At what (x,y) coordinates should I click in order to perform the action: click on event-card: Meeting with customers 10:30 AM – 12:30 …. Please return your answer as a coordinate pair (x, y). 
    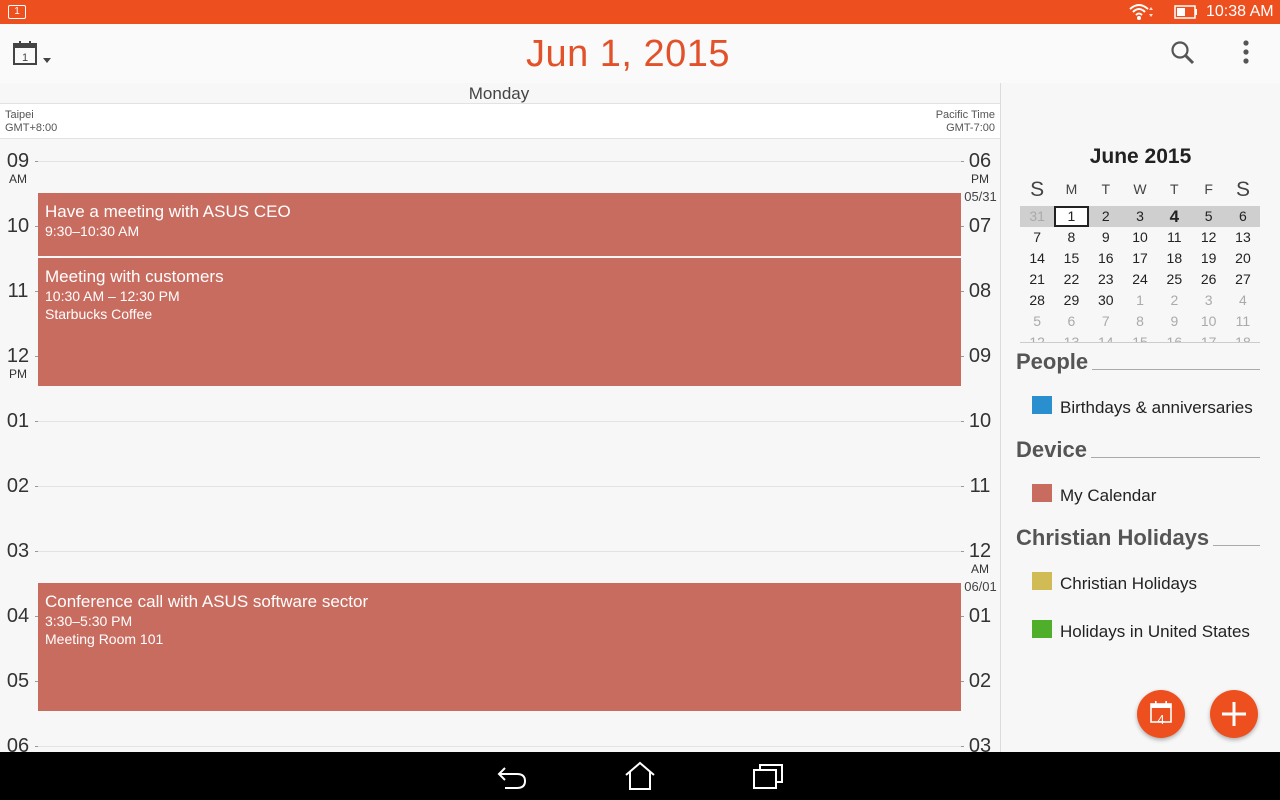
    Looking at the image, I should click on (499, 322).